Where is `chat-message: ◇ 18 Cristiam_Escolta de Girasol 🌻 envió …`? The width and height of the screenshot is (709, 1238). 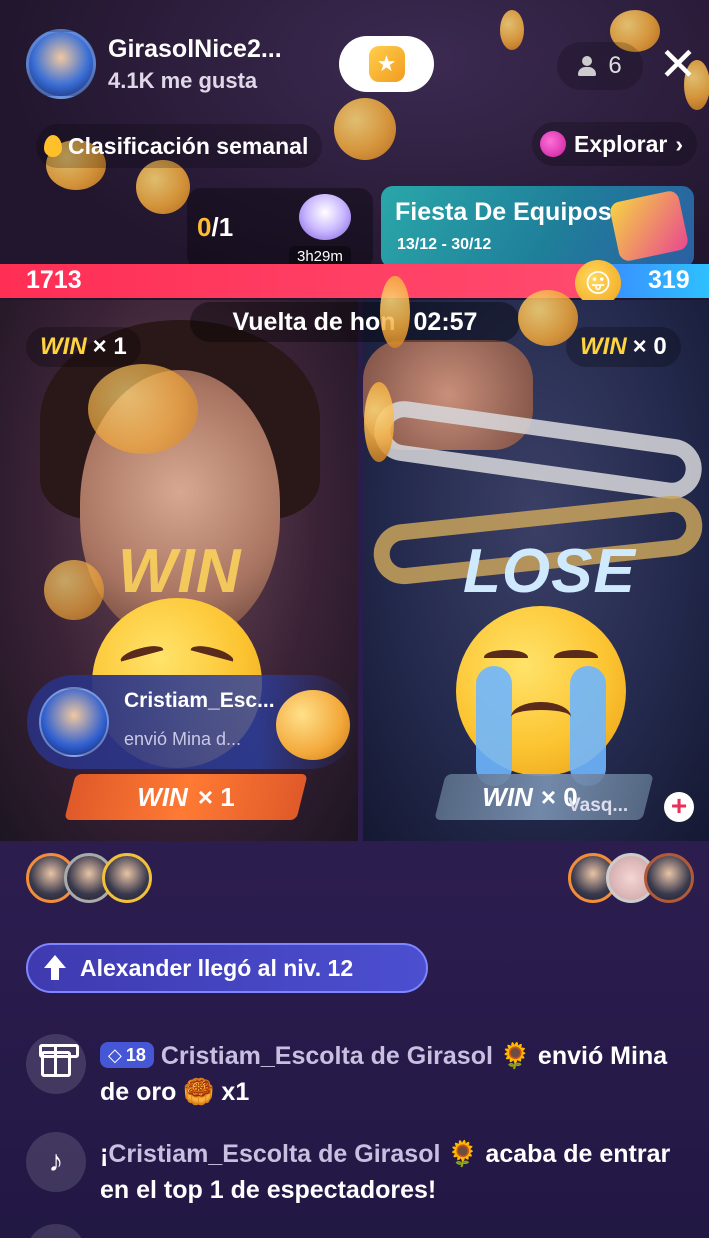
chat-message: ◇ 18 Cristiam_Escolta de Girasol 🌻 envió … is located at coordinates (356, 1074).